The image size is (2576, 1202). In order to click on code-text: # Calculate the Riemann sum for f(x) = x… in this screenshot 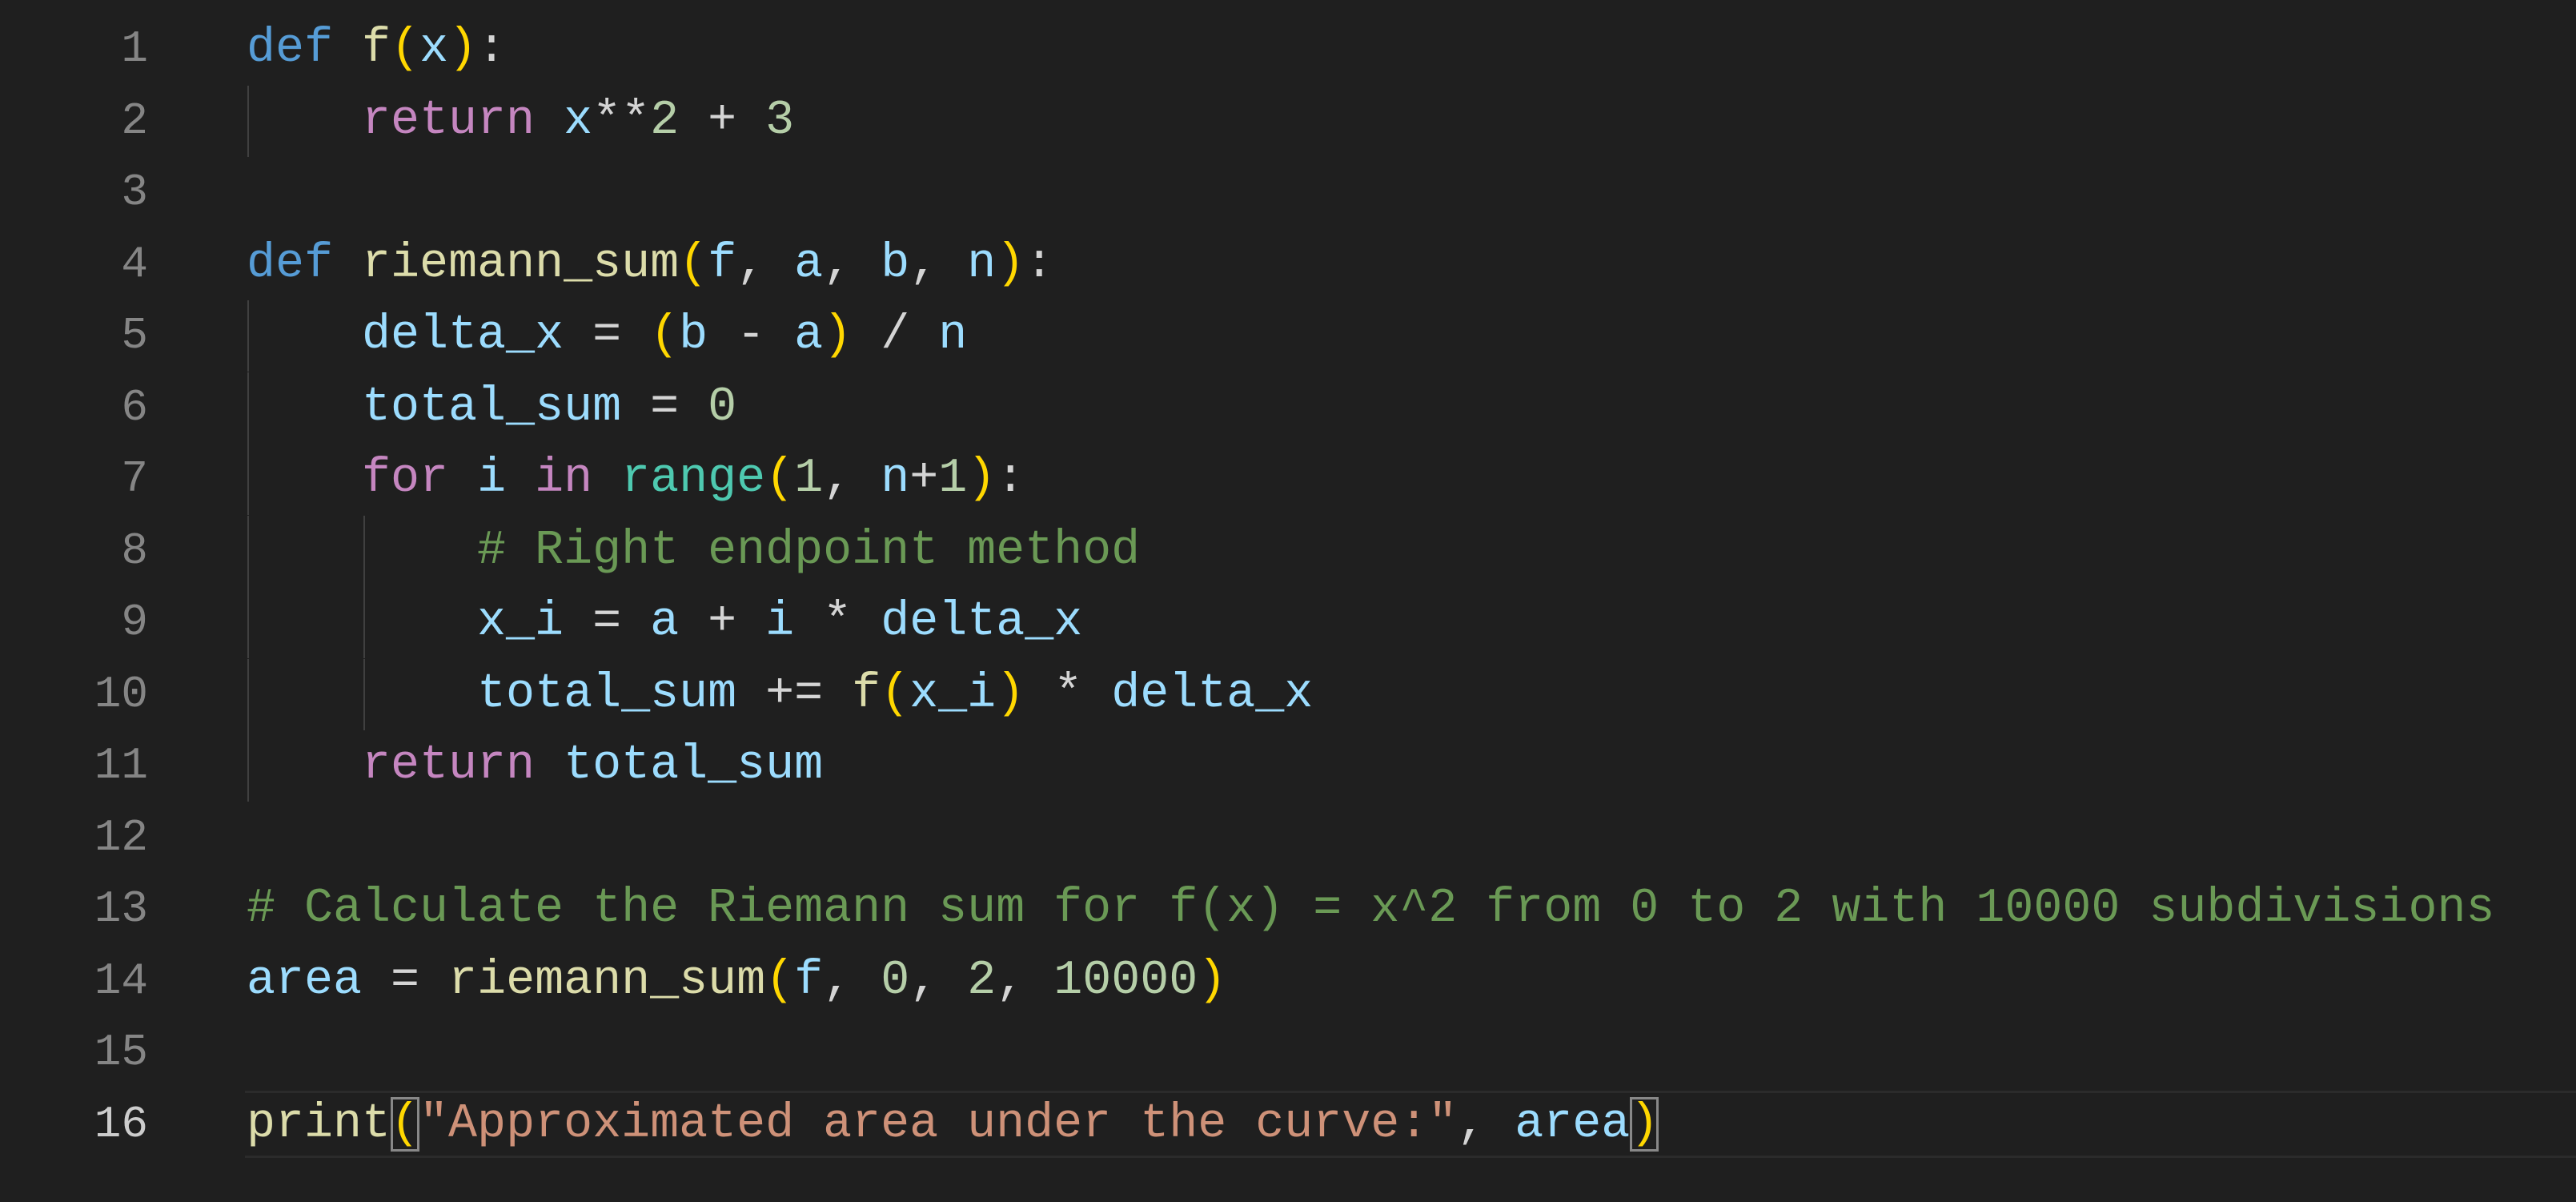, I will do `click(1370, 909)`.